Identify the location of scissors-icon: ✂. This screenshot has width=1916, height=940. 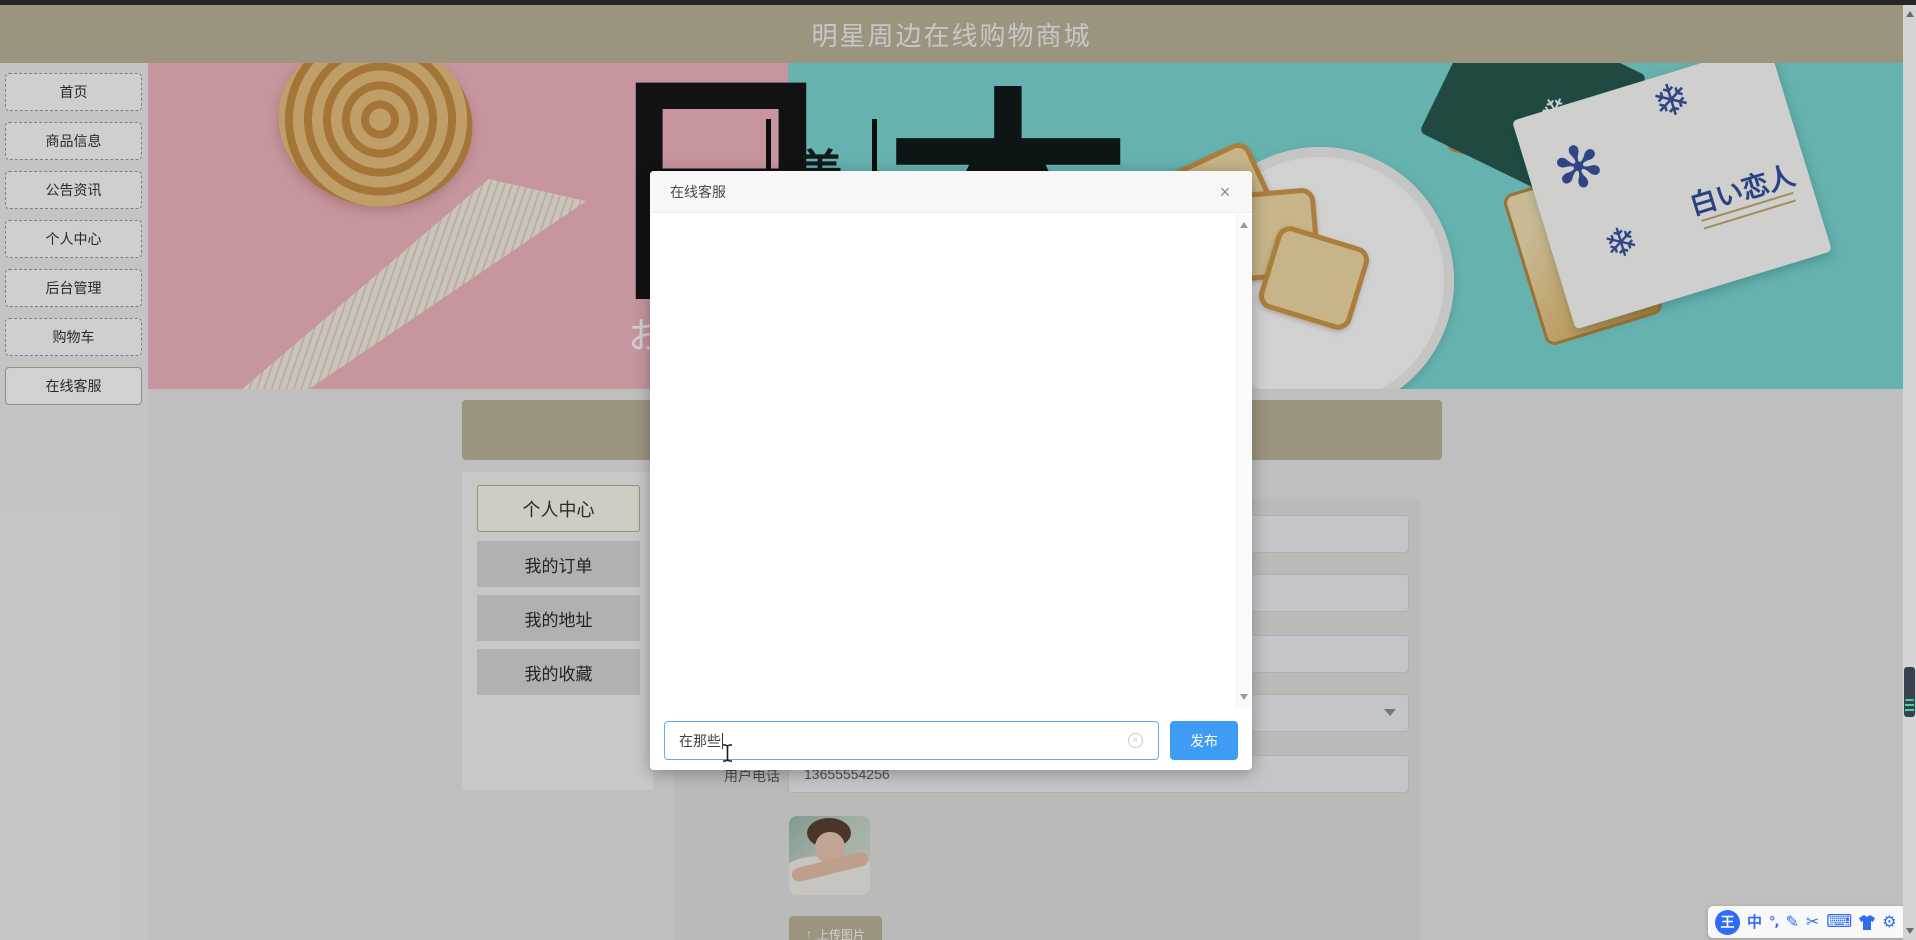
(1812, 922).